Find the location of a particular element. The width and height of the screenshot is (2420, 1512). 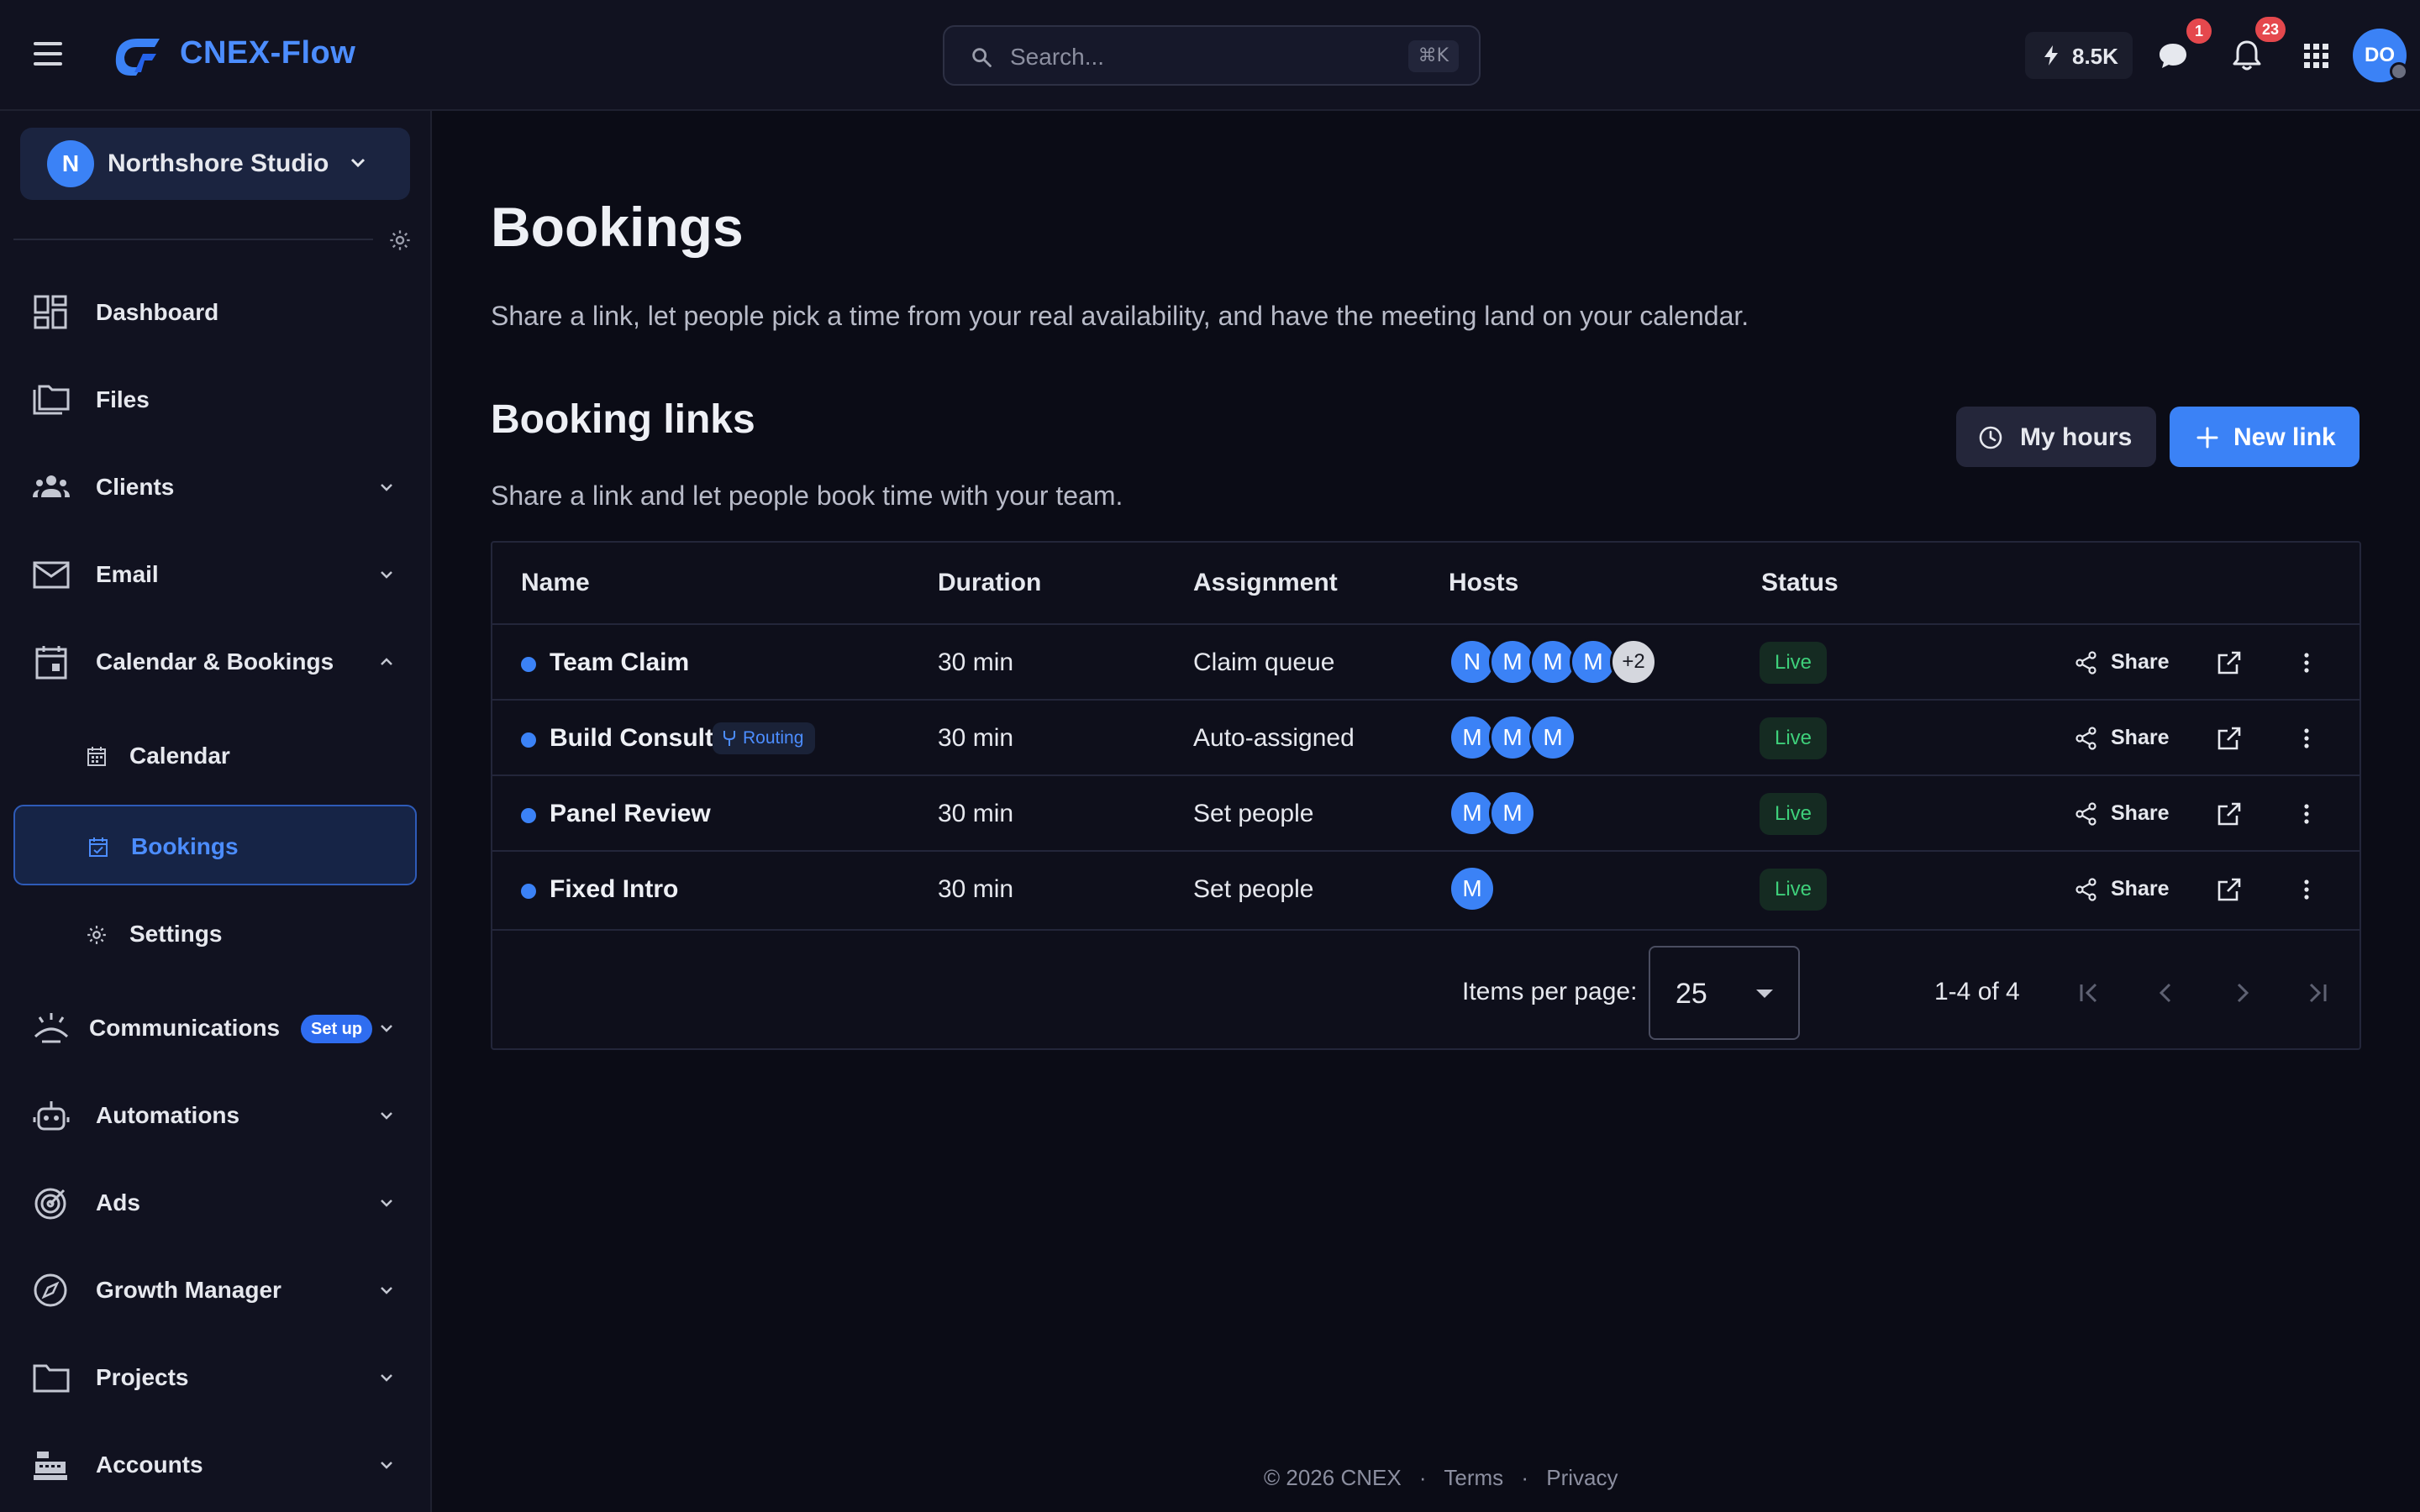

status-dot is located at coordinates (528, 815).